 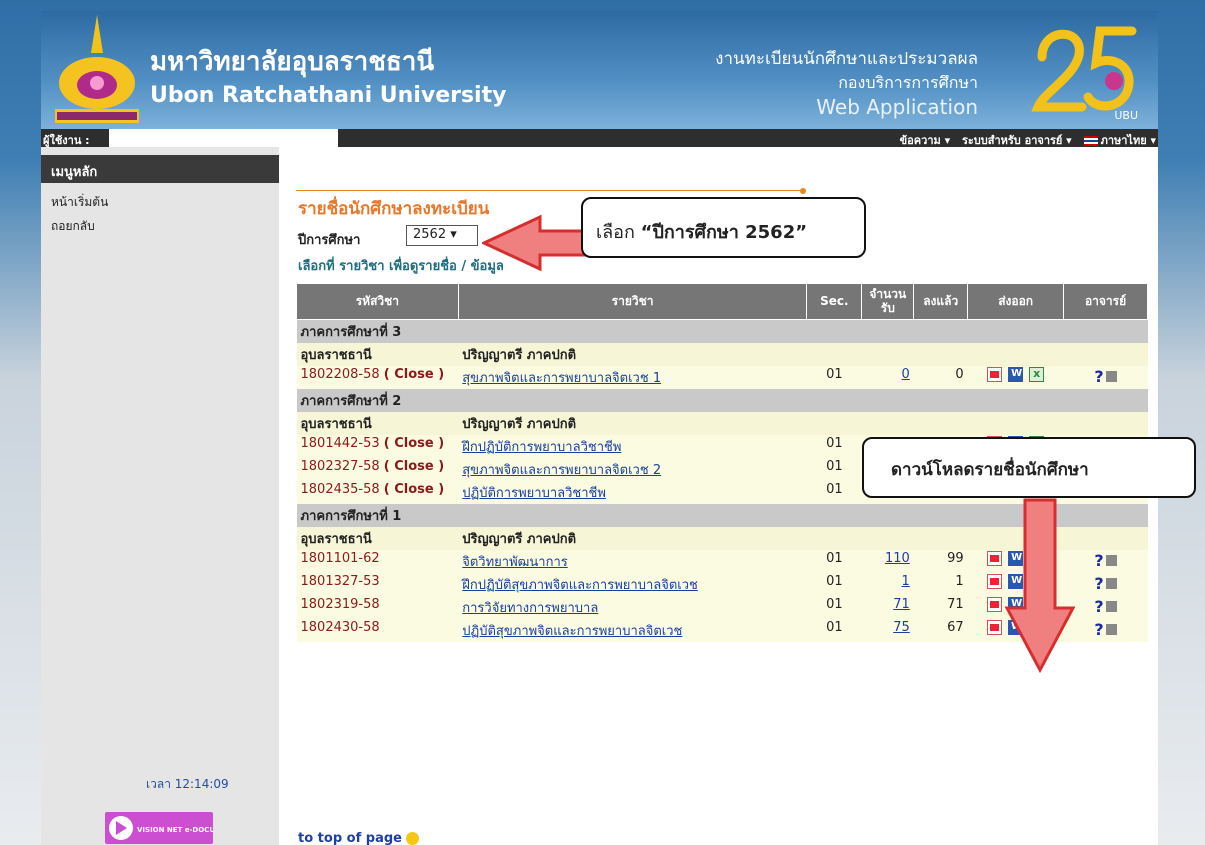 What do you see at coordinates (908, 82) in the screenshot?
I see `department-line-2: กองบริการการศึกษา` at bounding box center [908, 82].